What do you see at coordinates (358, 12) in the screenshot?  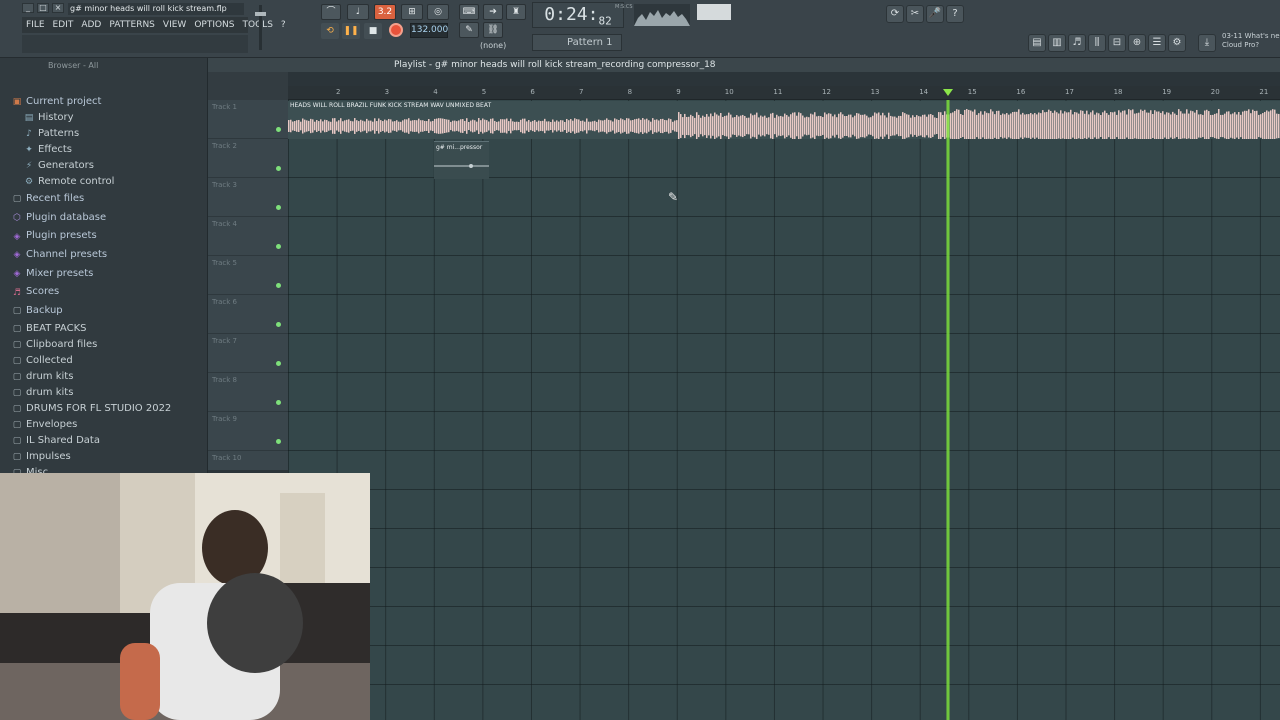 I see `metronome-icon: ♩` at bounding box center [358, 12].